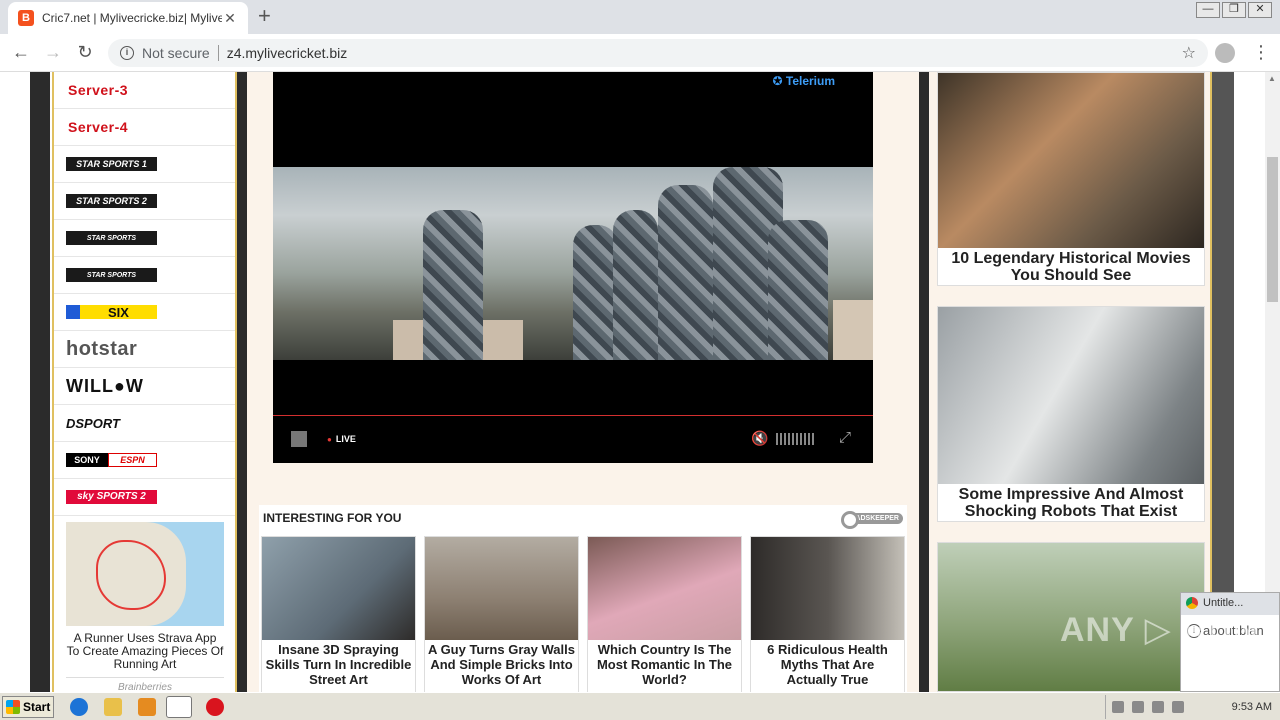  I want to click on channel-star-select-1: STAR SPORTS, so click(144, 238).